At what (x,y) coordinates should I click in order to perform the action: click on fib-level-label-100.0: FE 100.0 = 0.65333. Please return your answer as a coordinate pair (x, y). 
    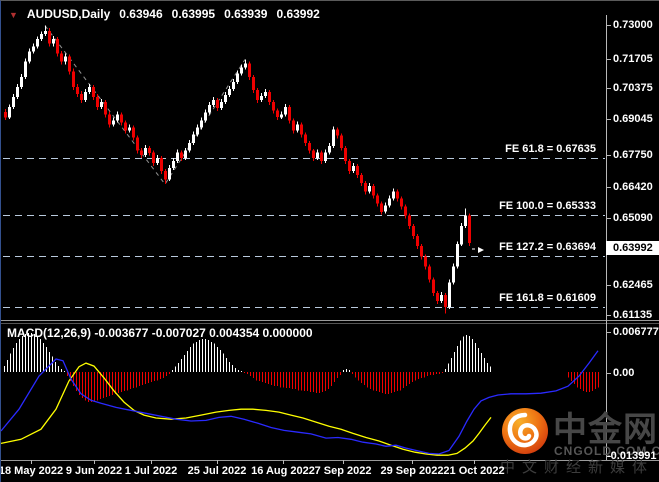
    Looking at the image, I should click on (547, 205).